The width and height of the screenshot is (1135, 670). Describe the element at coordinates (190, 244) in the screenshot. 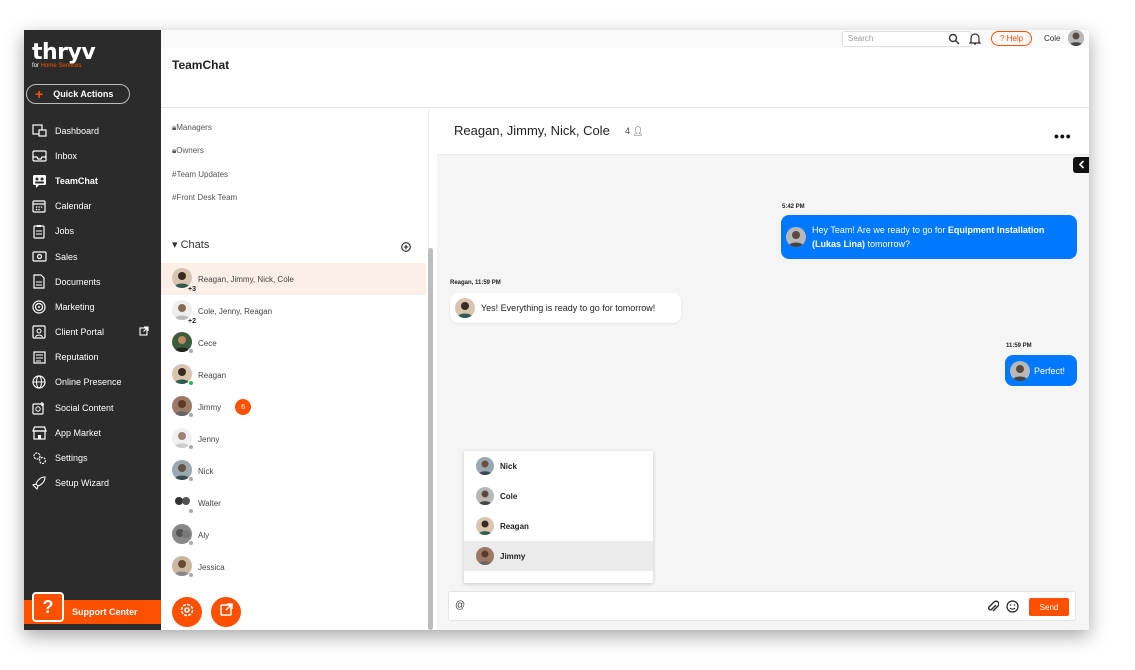

I see `chats-section-toggle: ▾ Chats` at that location.